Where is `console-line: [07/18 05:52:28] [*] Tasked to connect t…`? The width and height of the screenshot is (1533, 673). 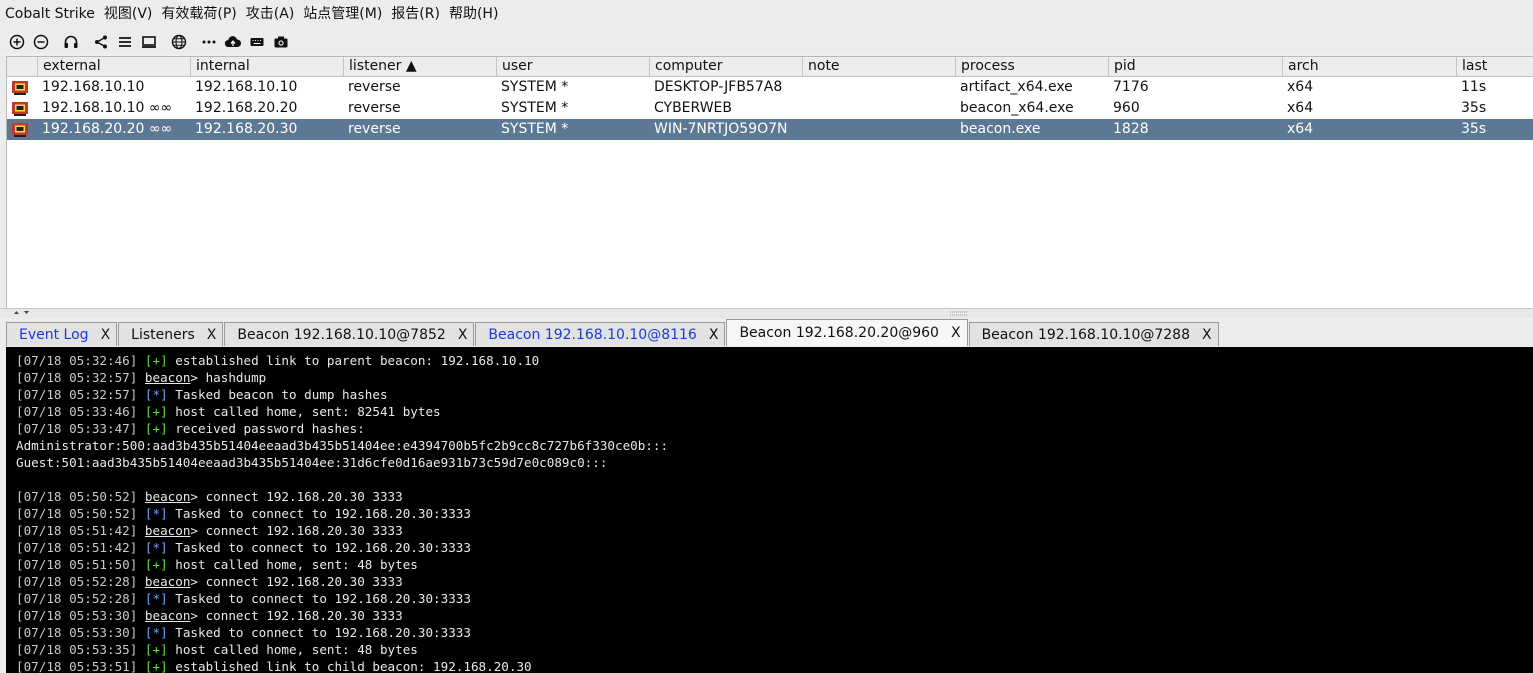
console-line: [07/18 05:52:28] [*] Tasked to connect t… is located at coordinates (774, 598).